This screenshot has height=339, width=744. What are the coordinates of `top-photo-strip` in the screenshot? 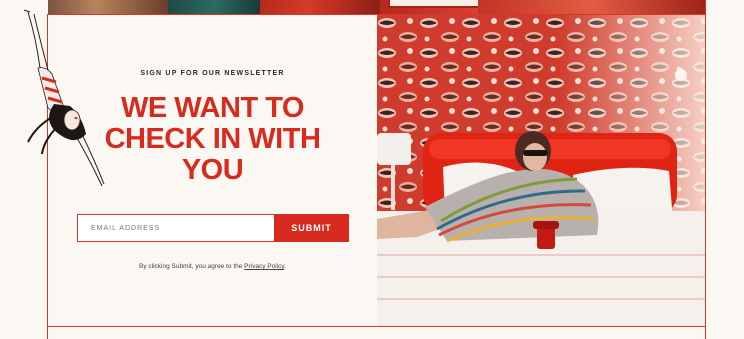 It's located at (377, 7).